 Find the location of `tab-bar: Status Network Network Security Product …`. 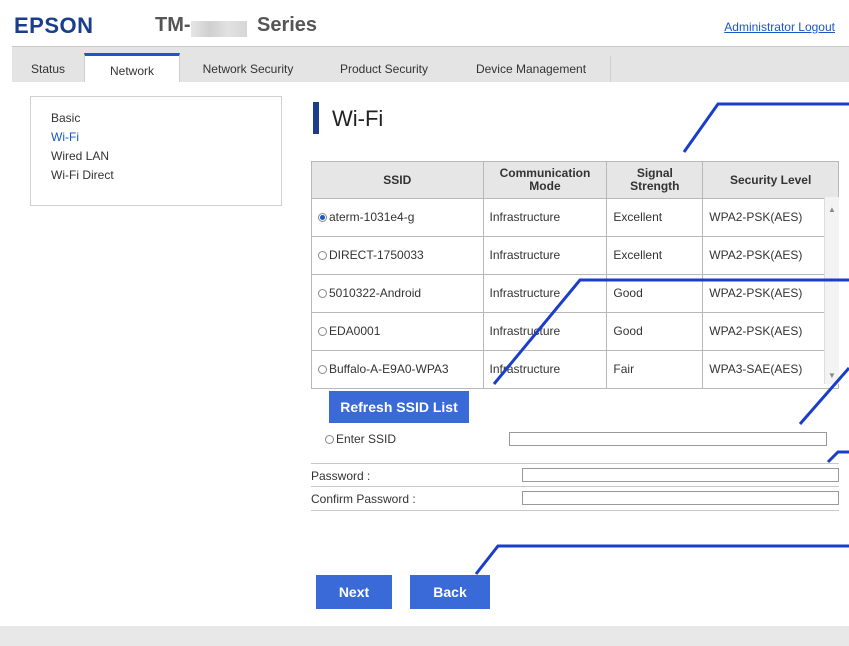

tab-bar: Status Network Network Security Product … is located at coordinates (430, 64).